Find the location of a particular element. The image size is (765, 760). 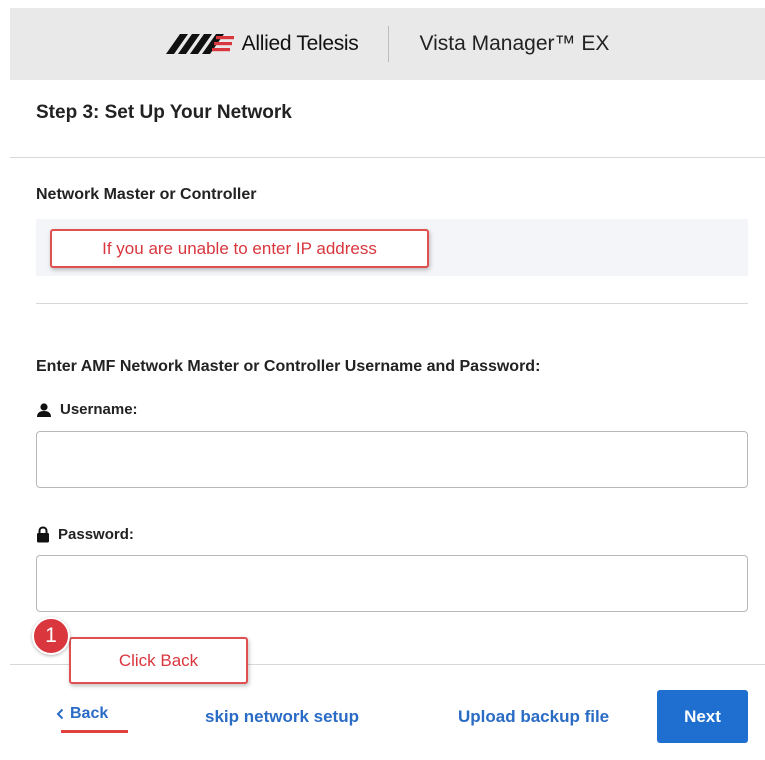

username-label-text: Username: is located at coordinates (99, 409).